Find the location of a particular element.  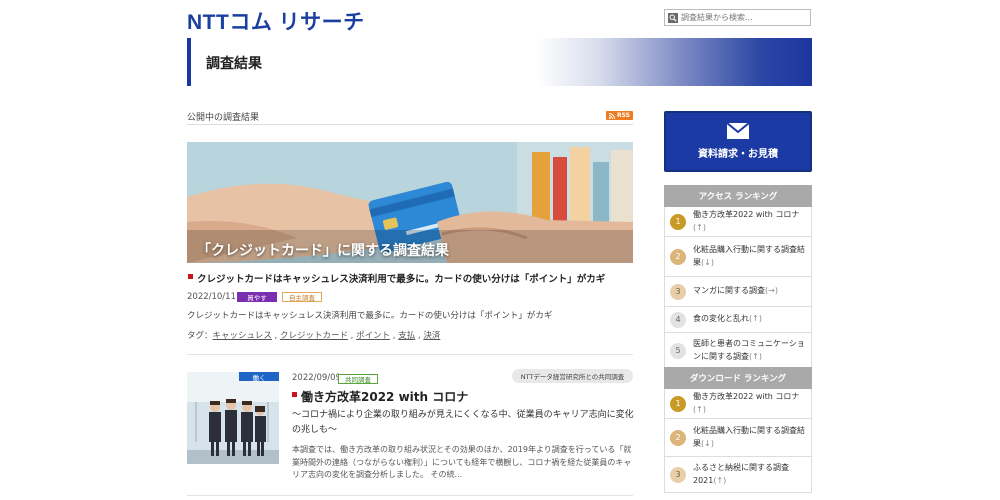

ranking-item-text: マンガに関する調査(→) is located at coordinates (735, 291).